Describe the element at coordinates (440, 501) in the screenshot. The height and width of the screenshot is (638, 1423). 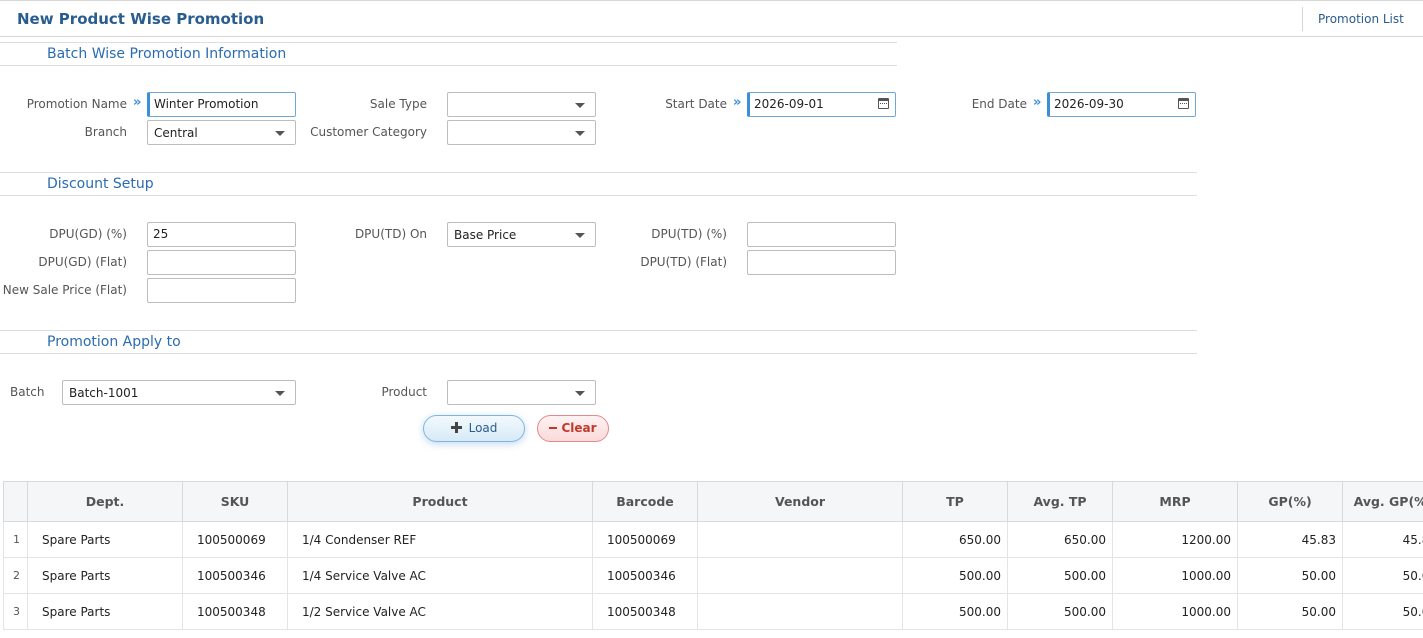
I see `column-header-product: Product` at that location.